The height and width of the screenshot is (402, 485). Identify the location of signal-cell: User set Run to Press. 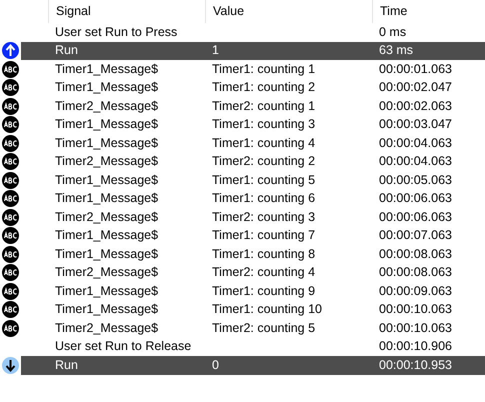
(116, 31).